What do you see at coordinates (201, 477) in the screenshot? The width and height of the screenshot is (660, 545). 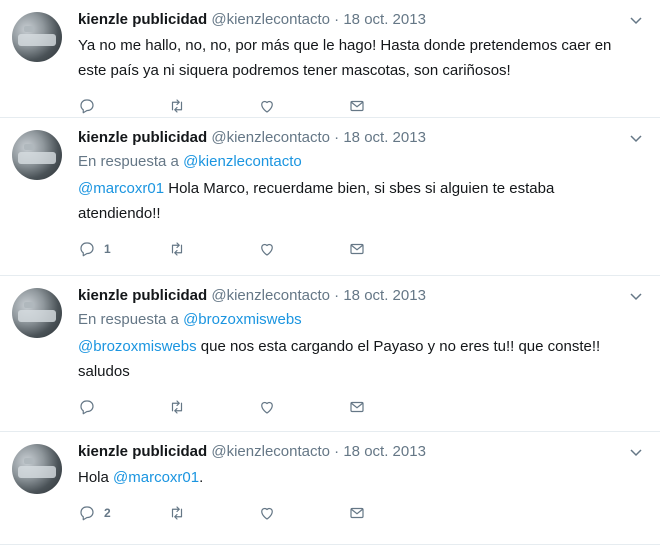 I see `tweet-body-end: .` at bounding box center [201, 477].